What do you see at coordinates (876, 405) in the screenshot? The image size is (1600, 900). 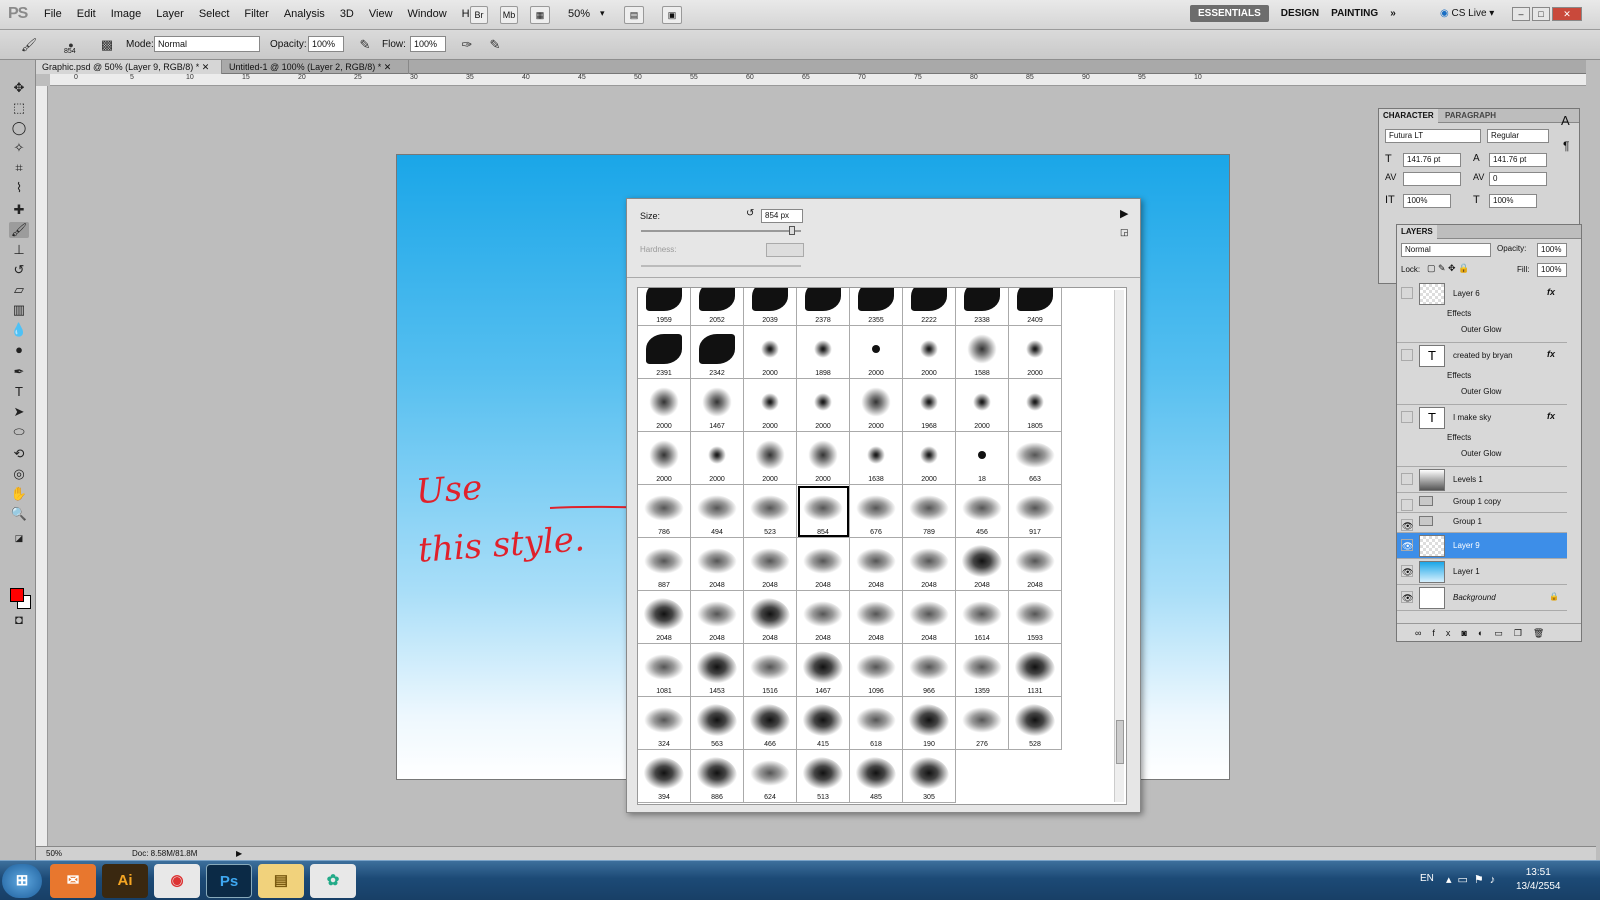 I see `brush-preset-20: 2000` at bounding box center [876, 405].